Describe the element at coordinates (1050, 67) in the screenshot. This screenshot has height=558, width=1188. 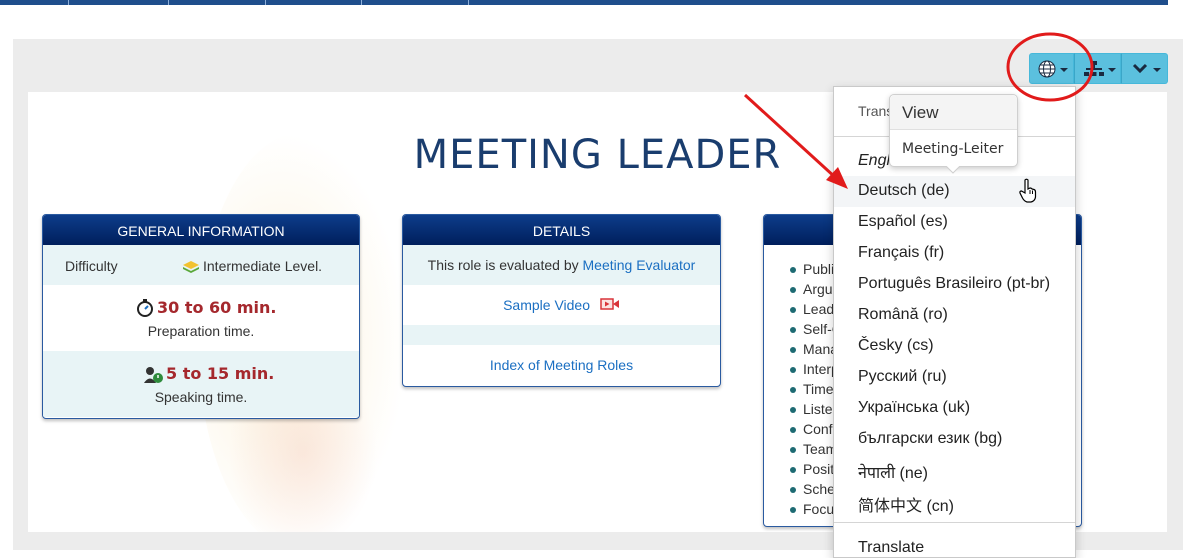
I see `highlight-circle` at that location.